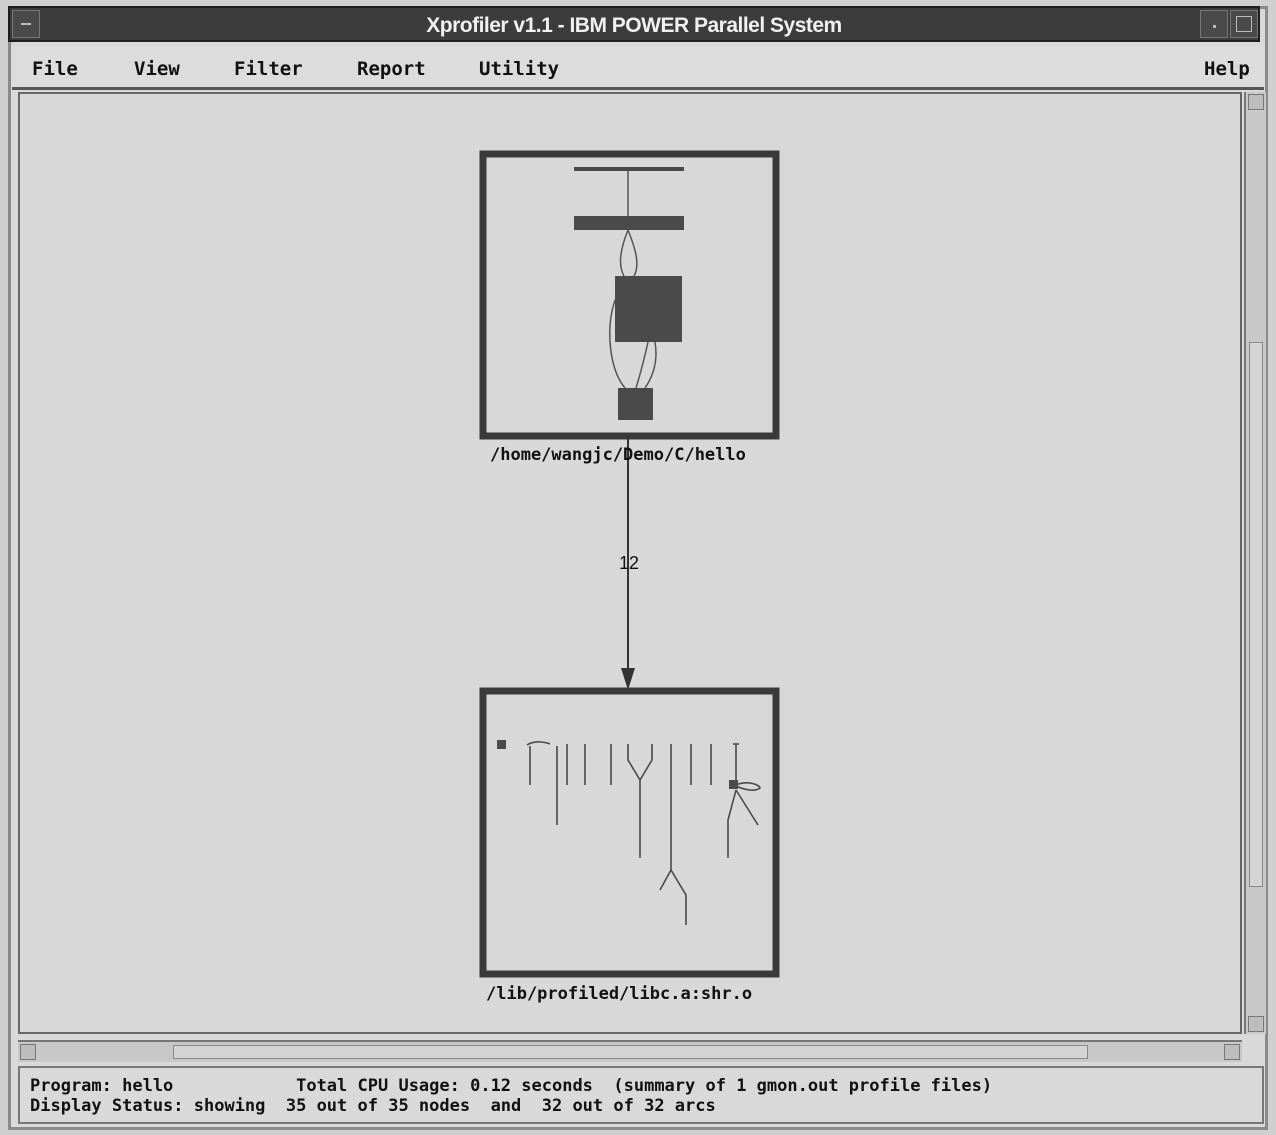 The width and height of the screenshot is (1276, 1135). What do you see at coordinates (1227, 69) in the screenshot?
I see `menu-help: Help` at bounding box center [1227, 69].